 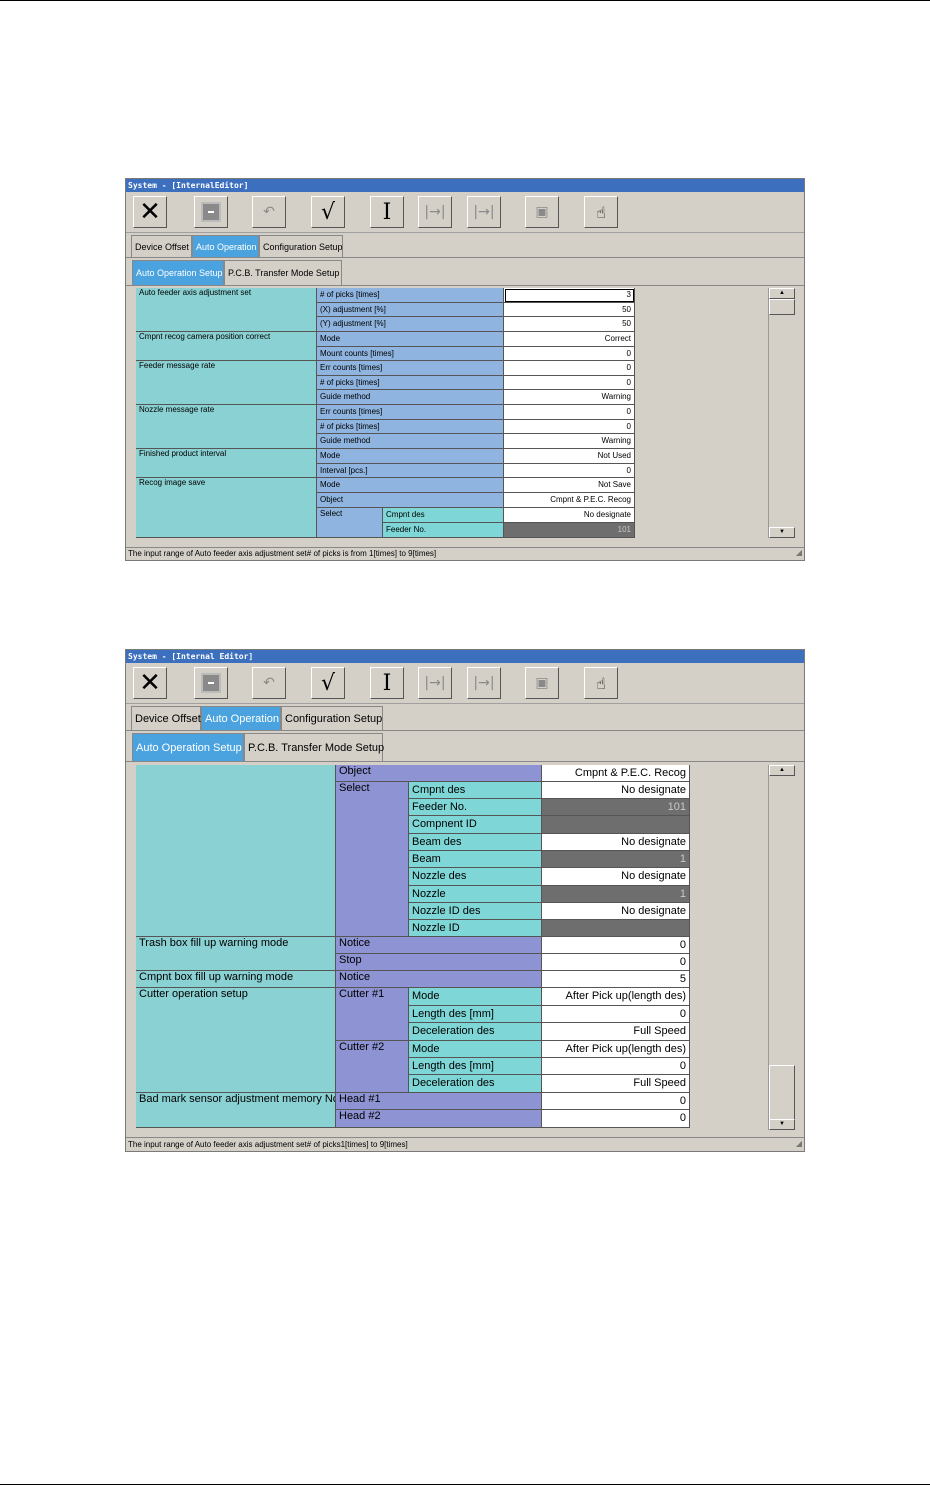 What do you see at coordinates (439, 962) in the screenshot?
I see `row-label: Stop` at bounding box center [439, 962].